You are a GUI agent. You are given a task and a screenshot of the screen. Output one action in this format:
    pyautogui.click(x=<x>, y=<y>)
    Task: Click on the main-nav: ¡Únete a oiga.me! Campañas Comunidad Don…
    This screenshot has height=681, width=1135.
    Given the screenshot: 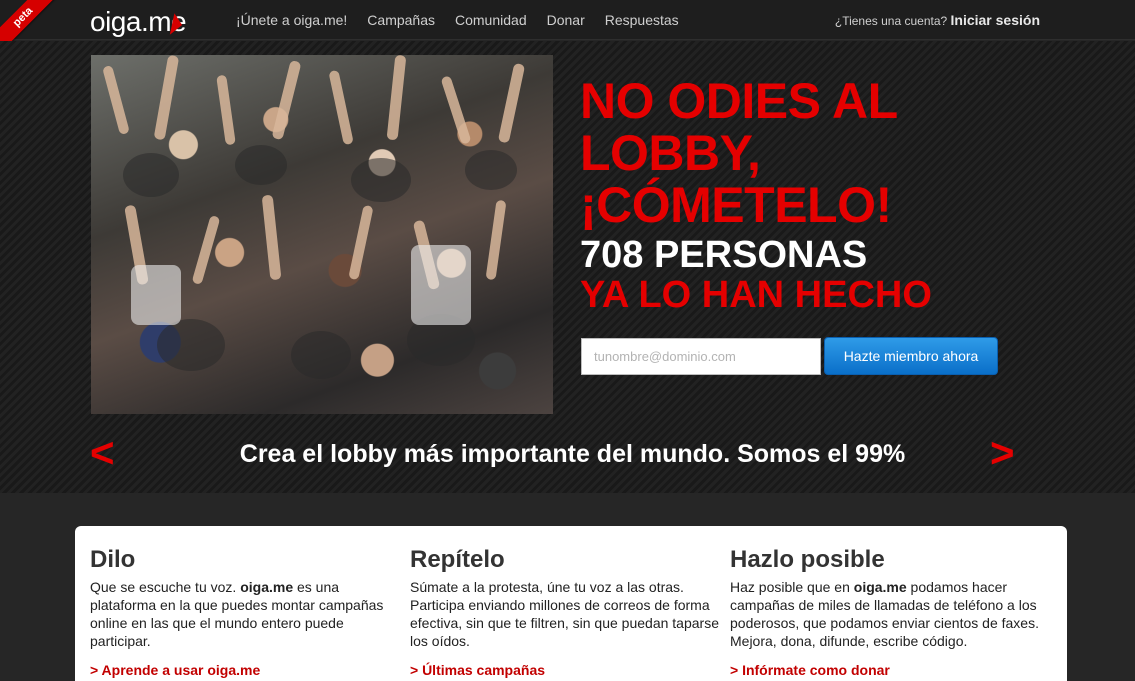 What is the action you would take?
    pyautogui.click(x=467, y=20)
    